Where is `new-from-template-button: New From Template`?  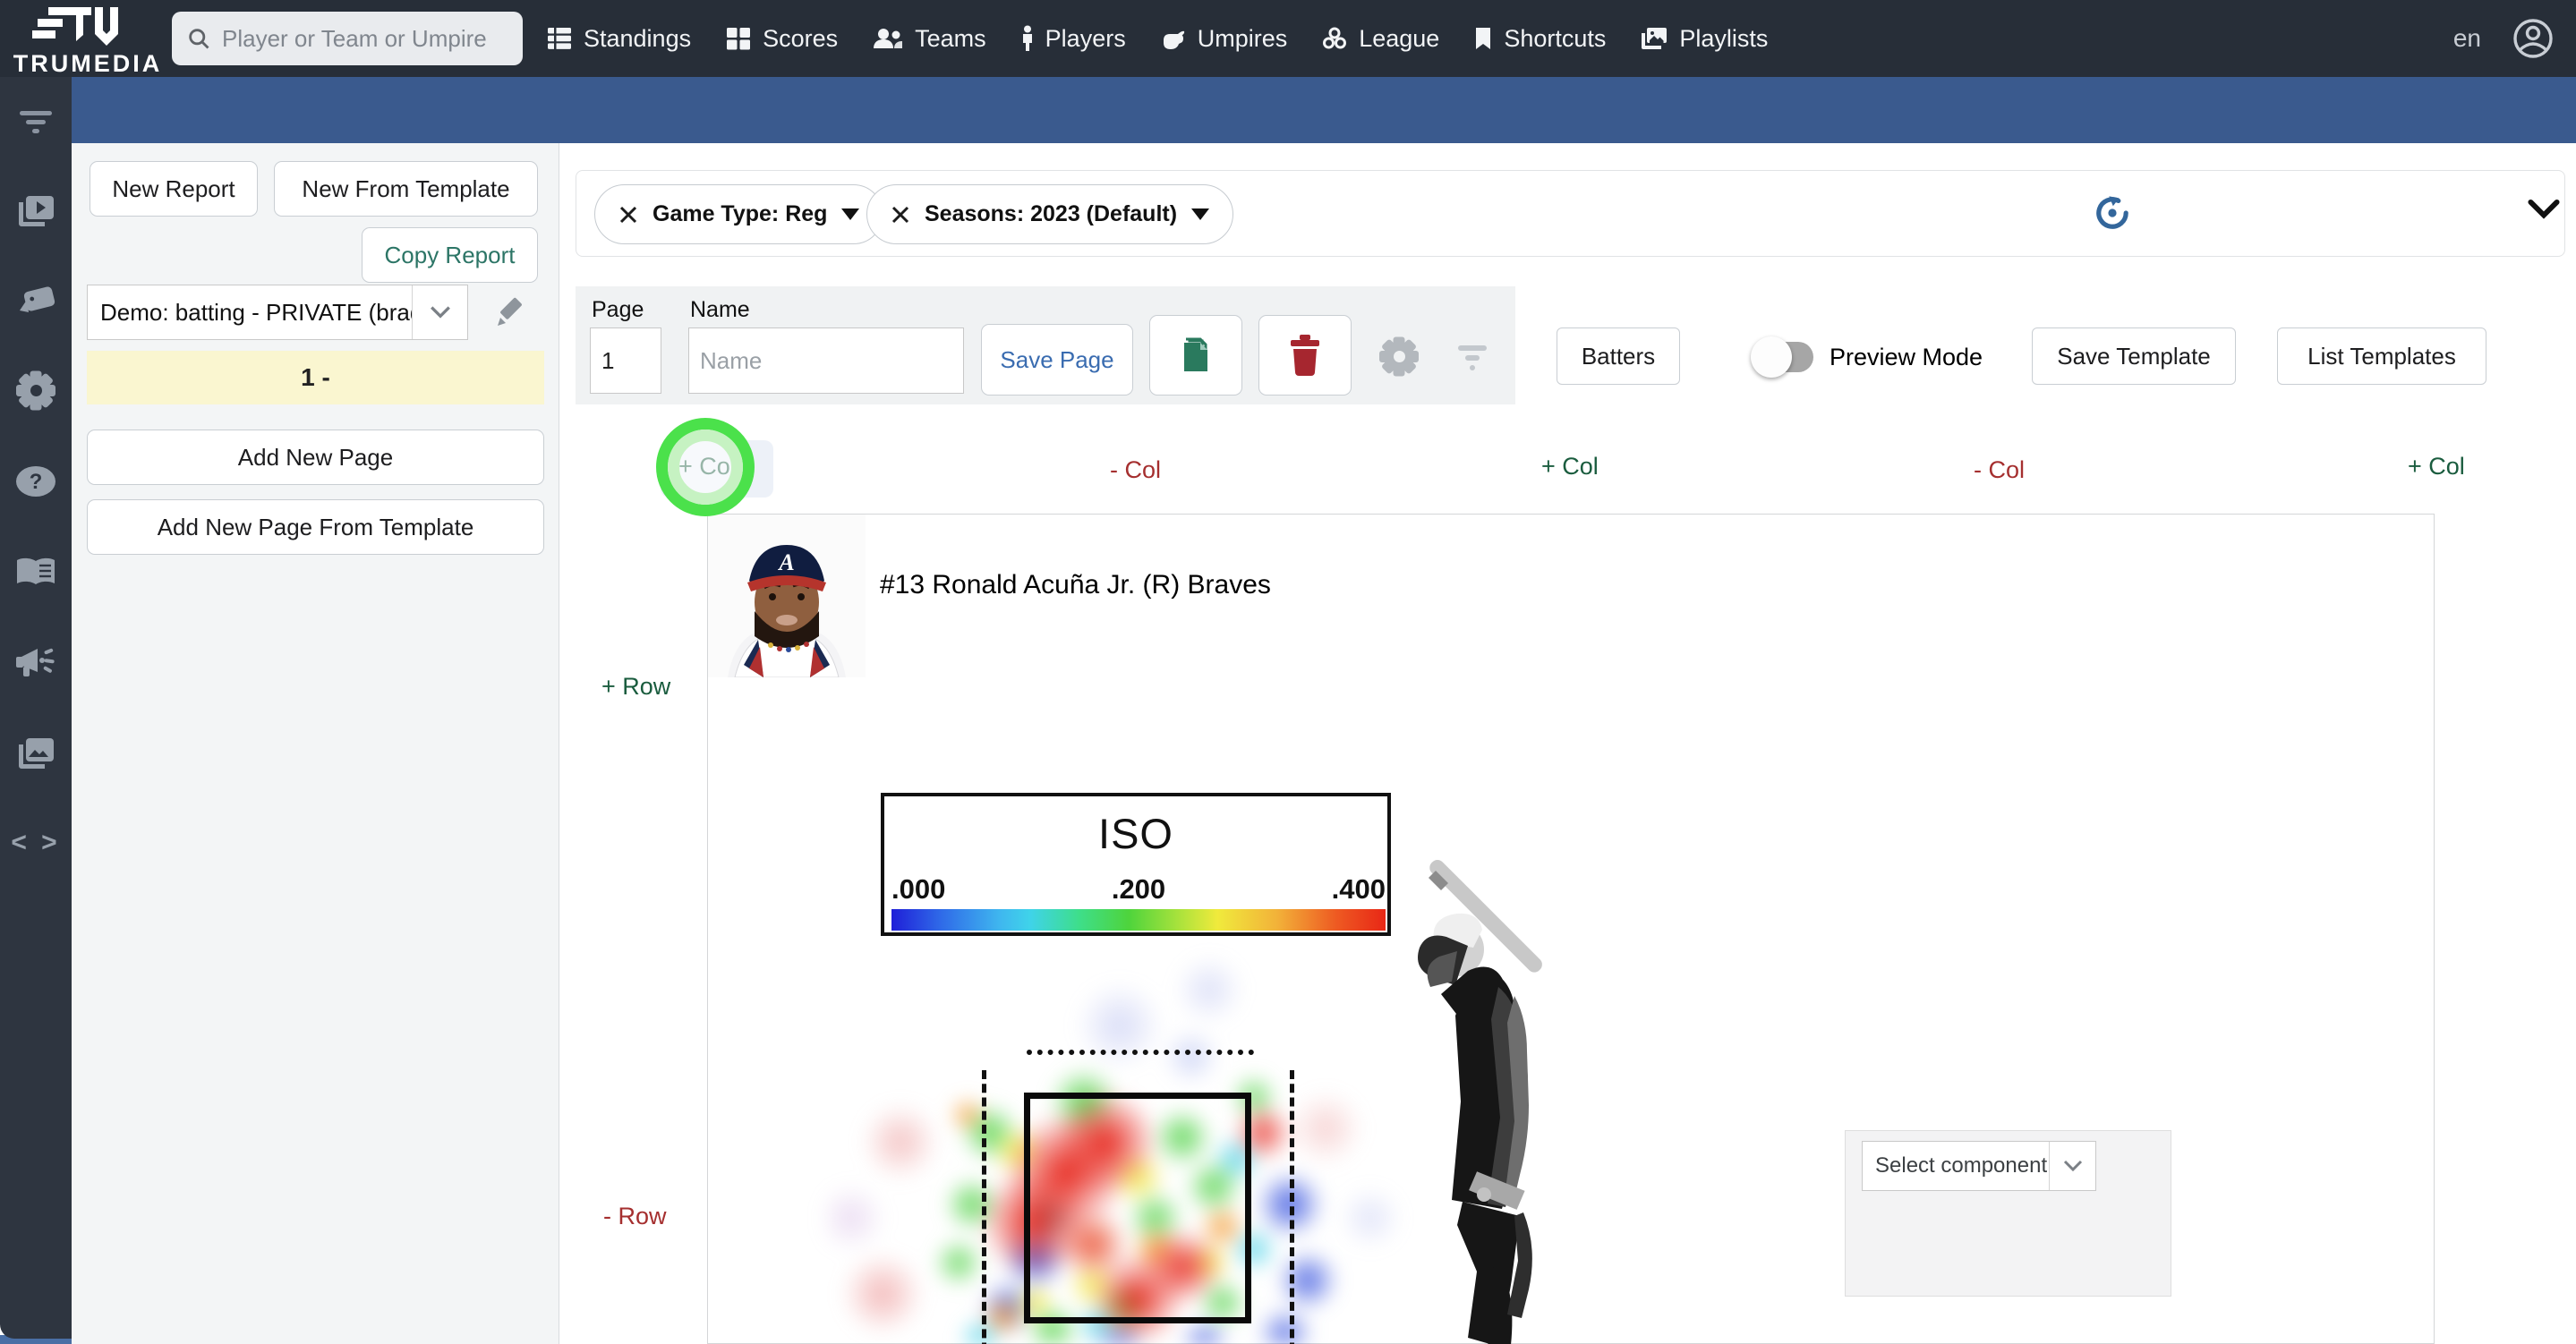
new-from-template-button: New From Template is located at coordinates (406, 189).